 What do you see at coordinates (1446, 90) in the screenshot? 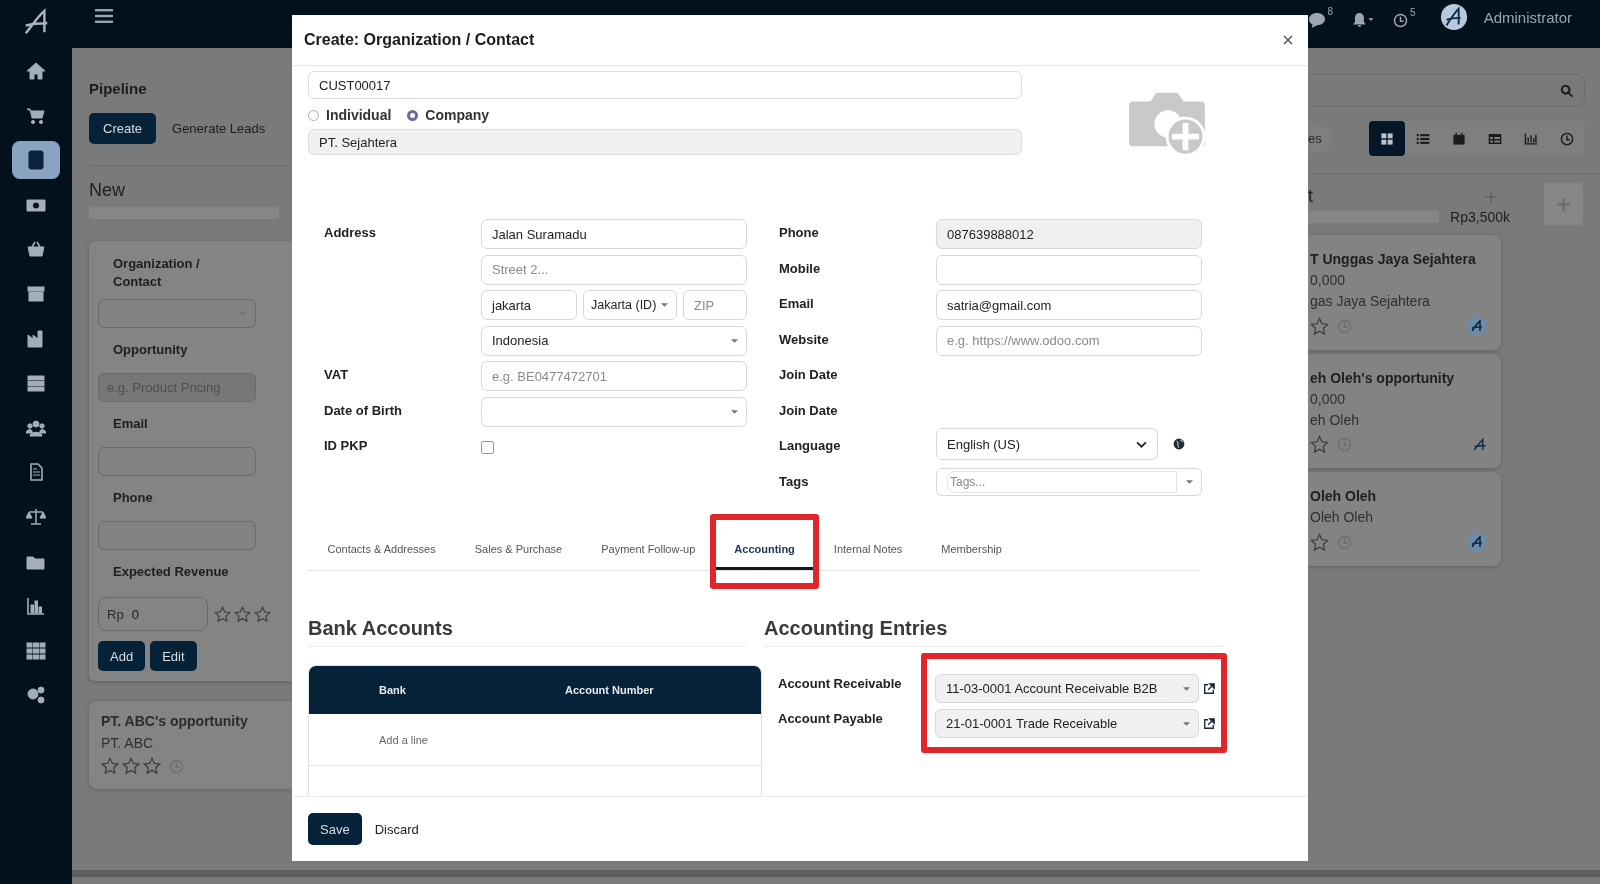
I see `search-field` at bounding box center [1446, 90].